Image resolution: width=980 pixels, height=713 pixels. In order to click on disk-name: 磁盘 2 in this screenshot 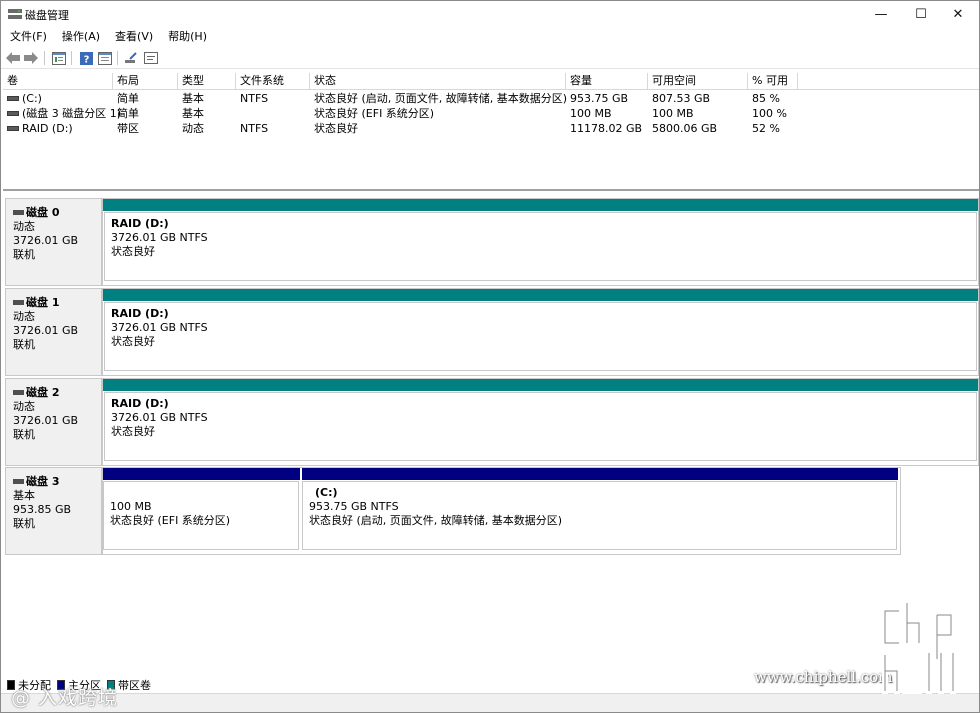, I will do `click(57, 393)`.